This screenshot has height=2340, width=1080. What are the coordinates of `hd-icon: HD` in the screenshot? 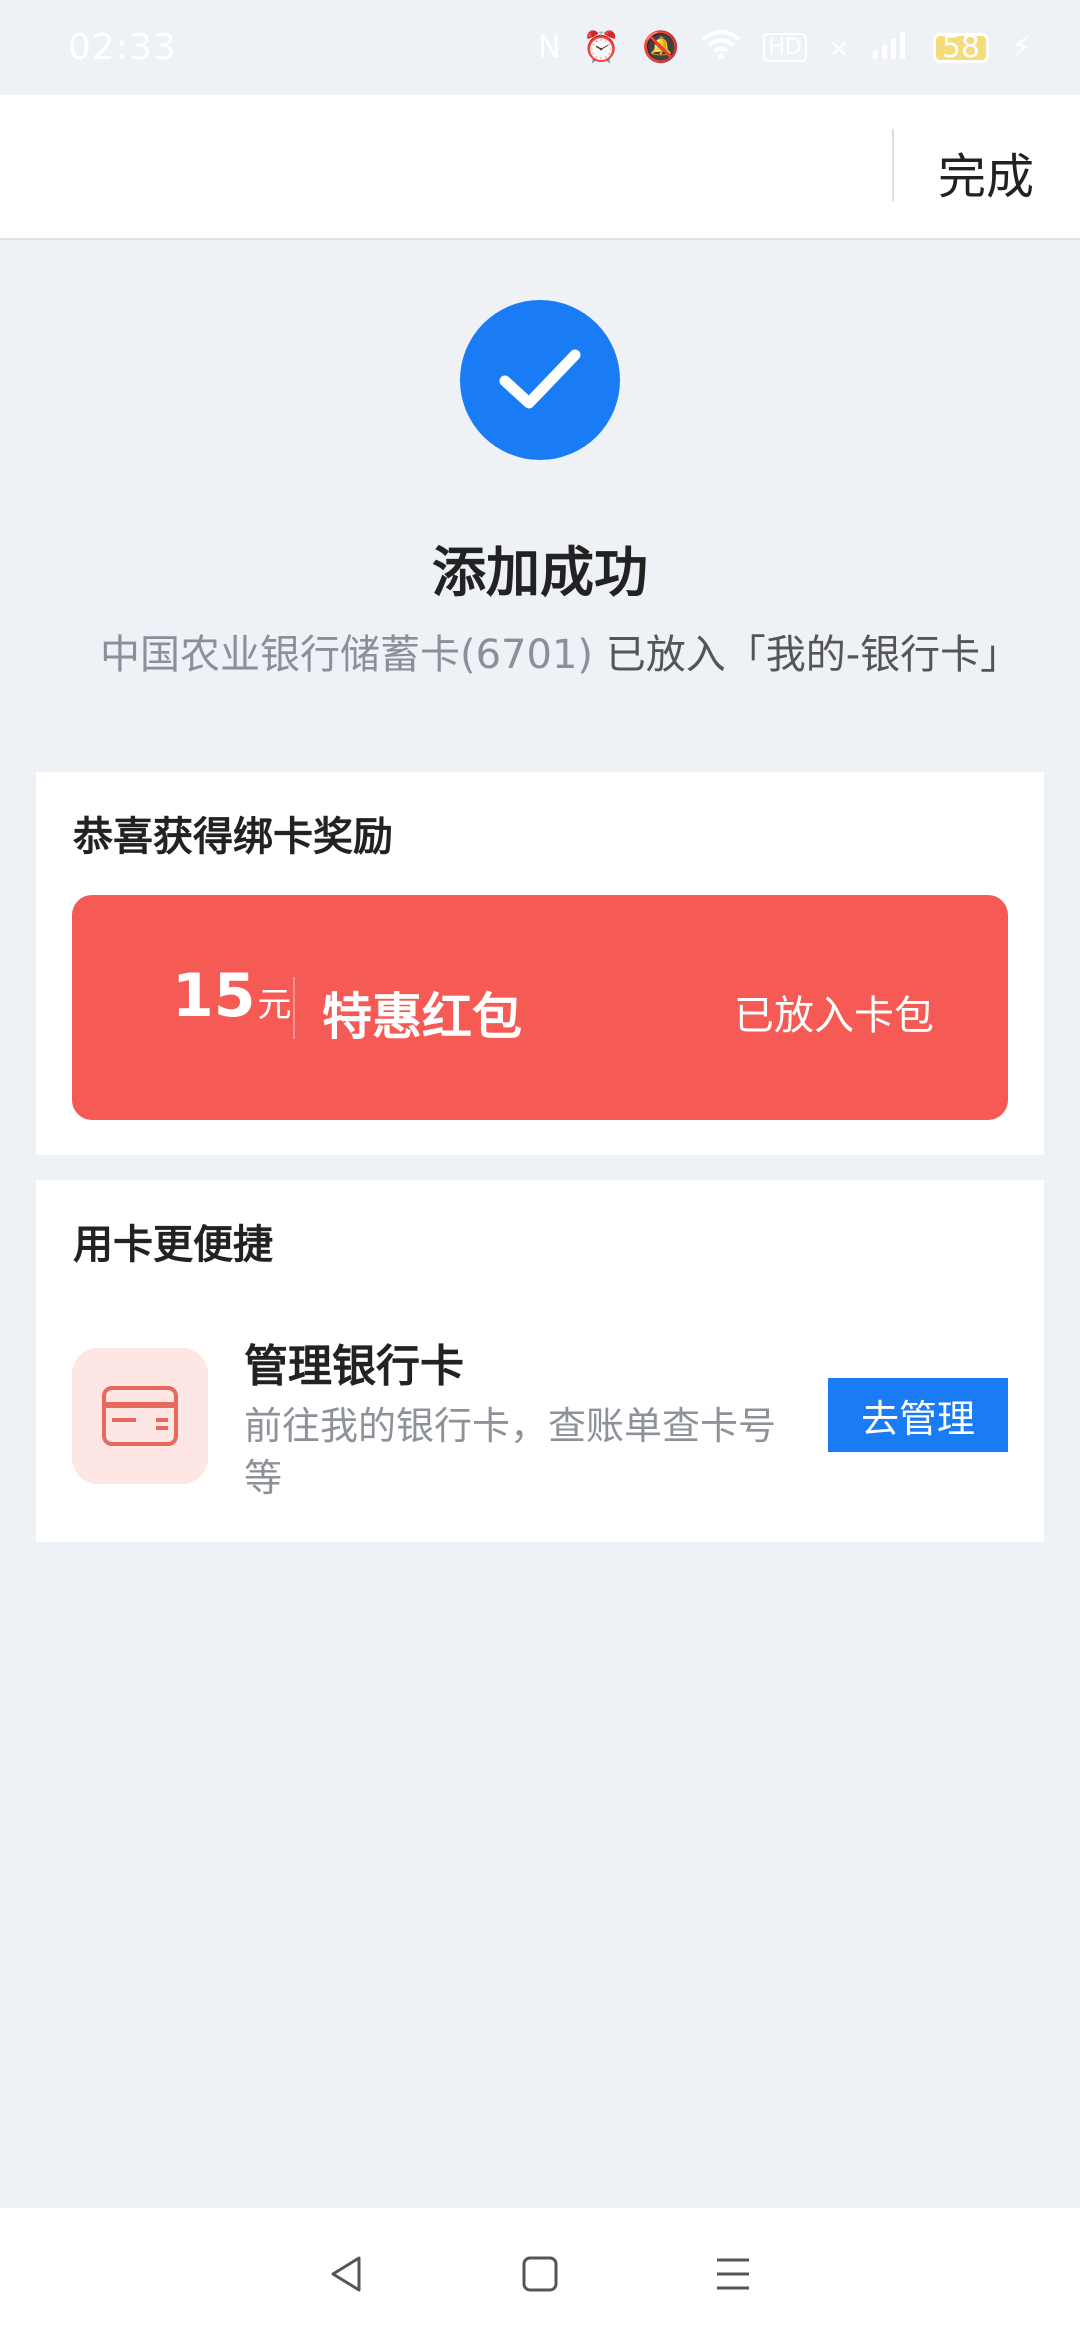 It's located at (785, 47).